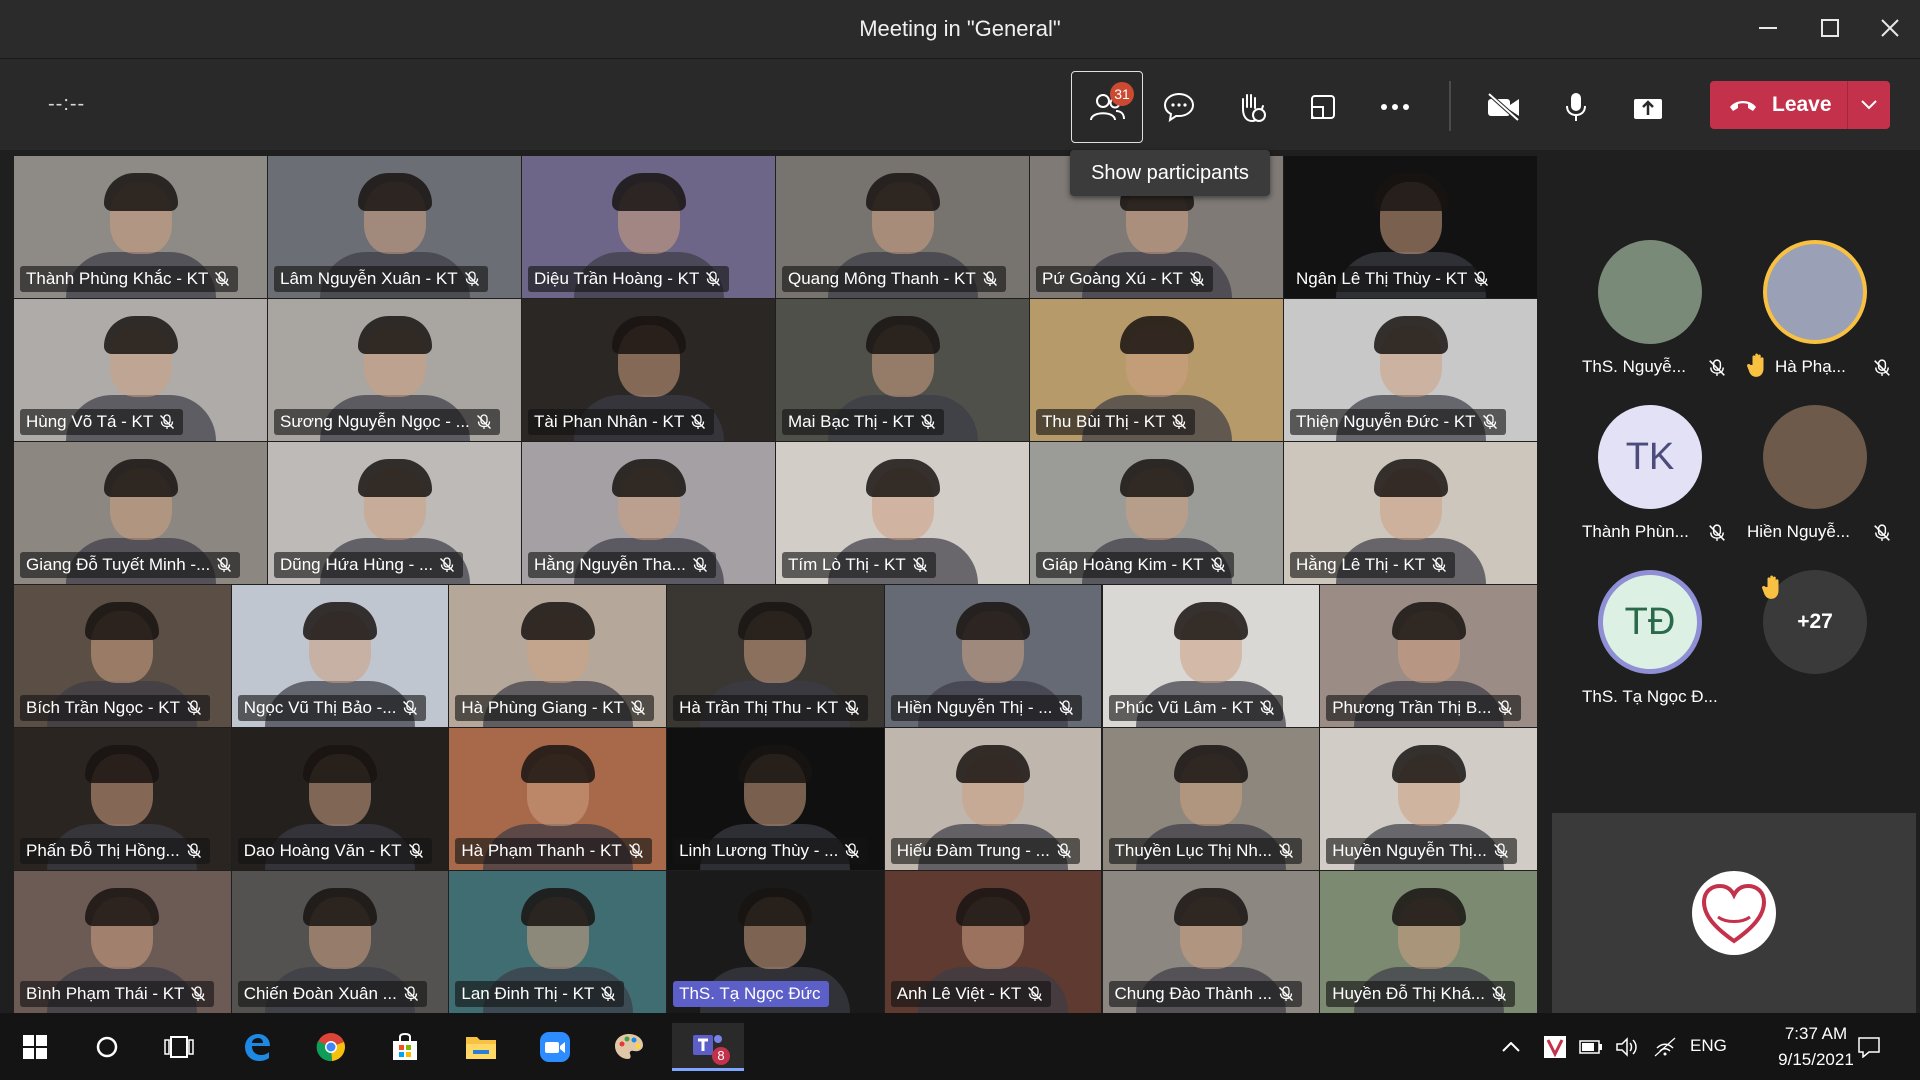  What do you see at coordinates (1869, 105) in the screenshot?
I see `leave-options-button` at bounding box center [1869, 105].